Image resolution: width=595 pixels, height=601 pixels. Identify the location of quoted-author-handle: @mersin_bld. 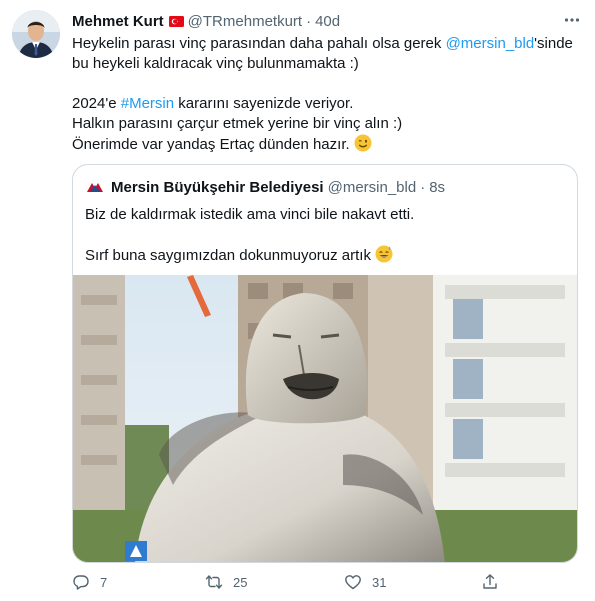
(372, 187).